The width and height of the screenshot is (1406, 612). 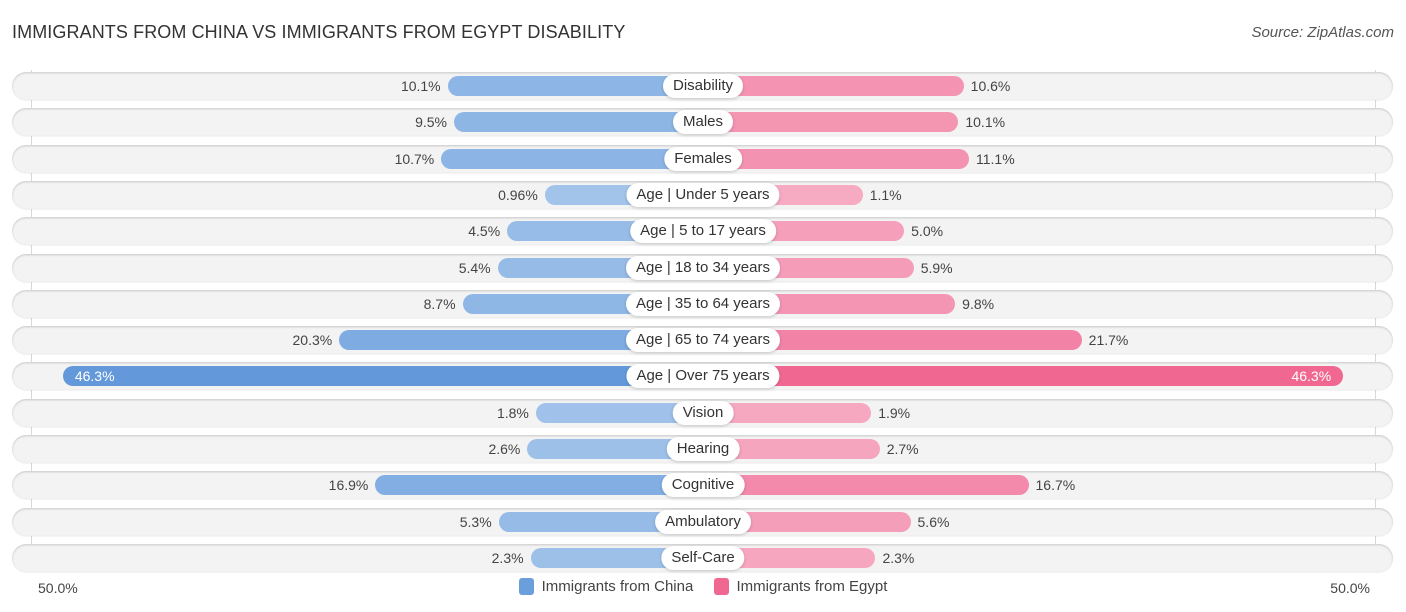 What do you see at coordinates (414, 158) in the screenshot?
I see `value-label-china: 10.7%` at bounding box center [414, 158].